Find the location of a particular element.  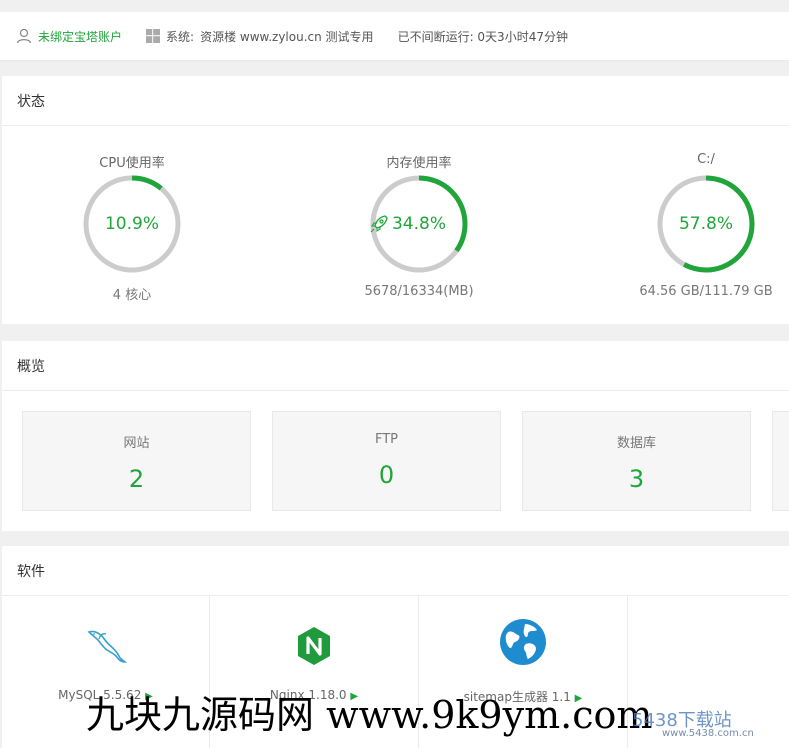

disk-gauge-usage: 64.56 GB/111.79 GB is located at coordinates (706, 291).